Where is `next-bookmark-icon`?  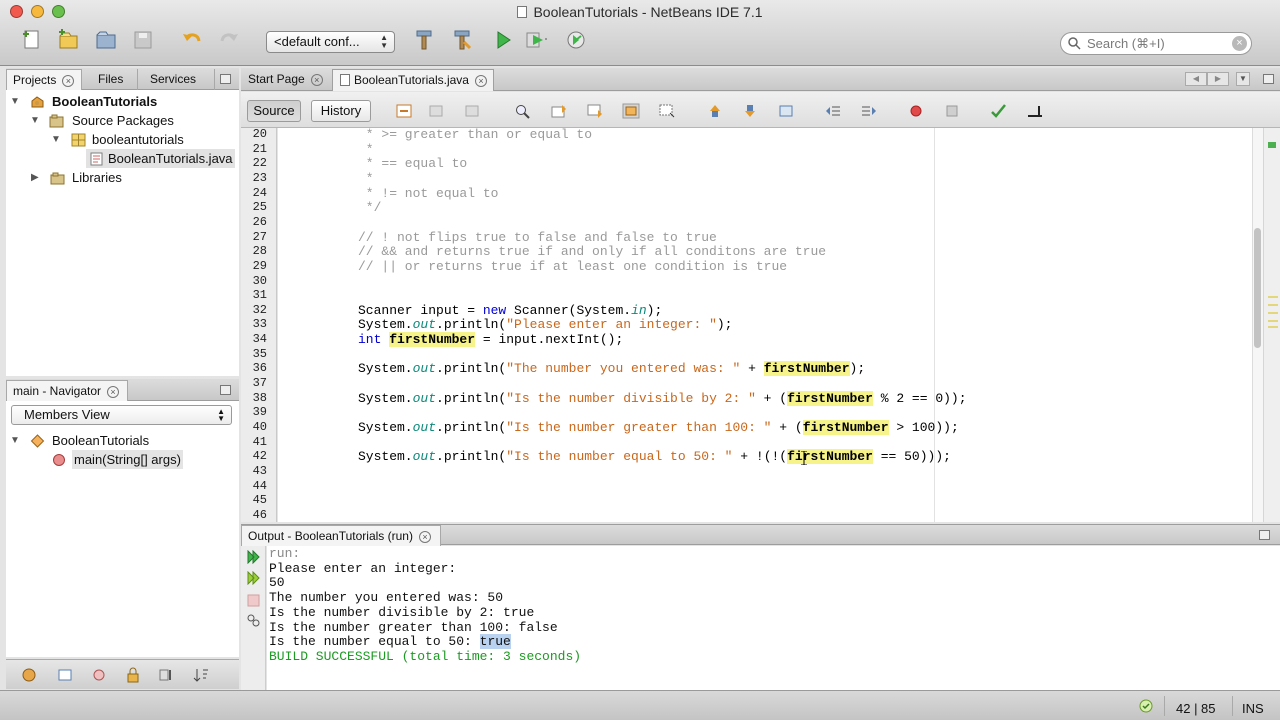
next-bookmark-icon is located at coordinates (750, 111).